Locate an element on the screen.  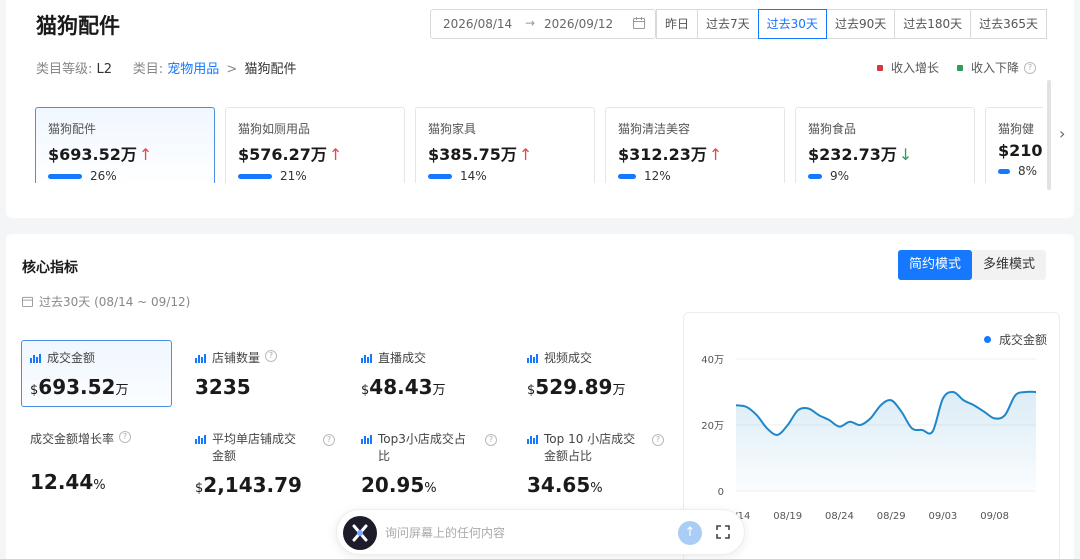
breadcrumb: 类目等级: L2 类目: 宠物用品 > 猫狗配件 is located at coordinates (166, 67).